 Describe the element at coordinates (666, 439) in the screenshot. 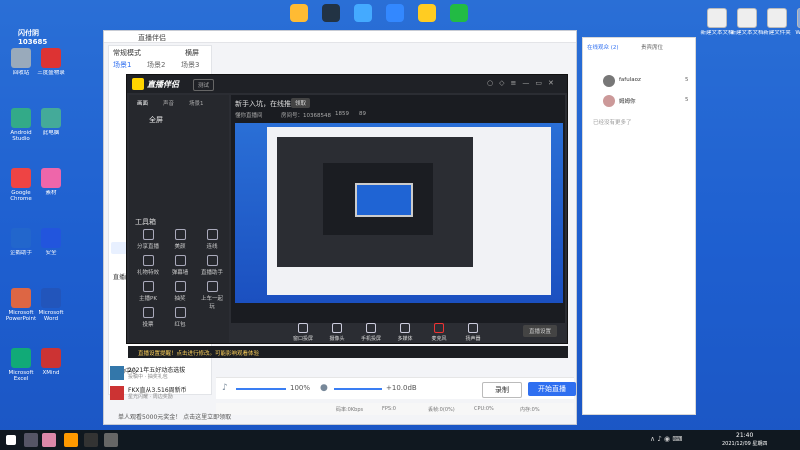

I see `tray-icons: ∧ ♪ ◉ ⌨` at that location.